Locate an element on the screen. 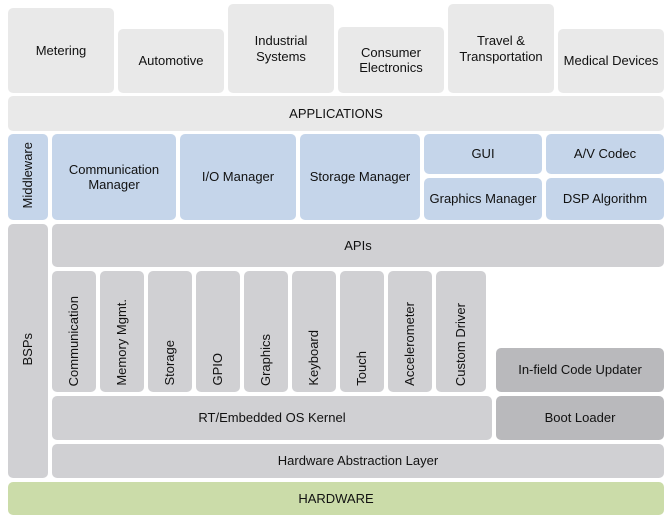  driver-label: Touch is located at coordinates (362, 368).